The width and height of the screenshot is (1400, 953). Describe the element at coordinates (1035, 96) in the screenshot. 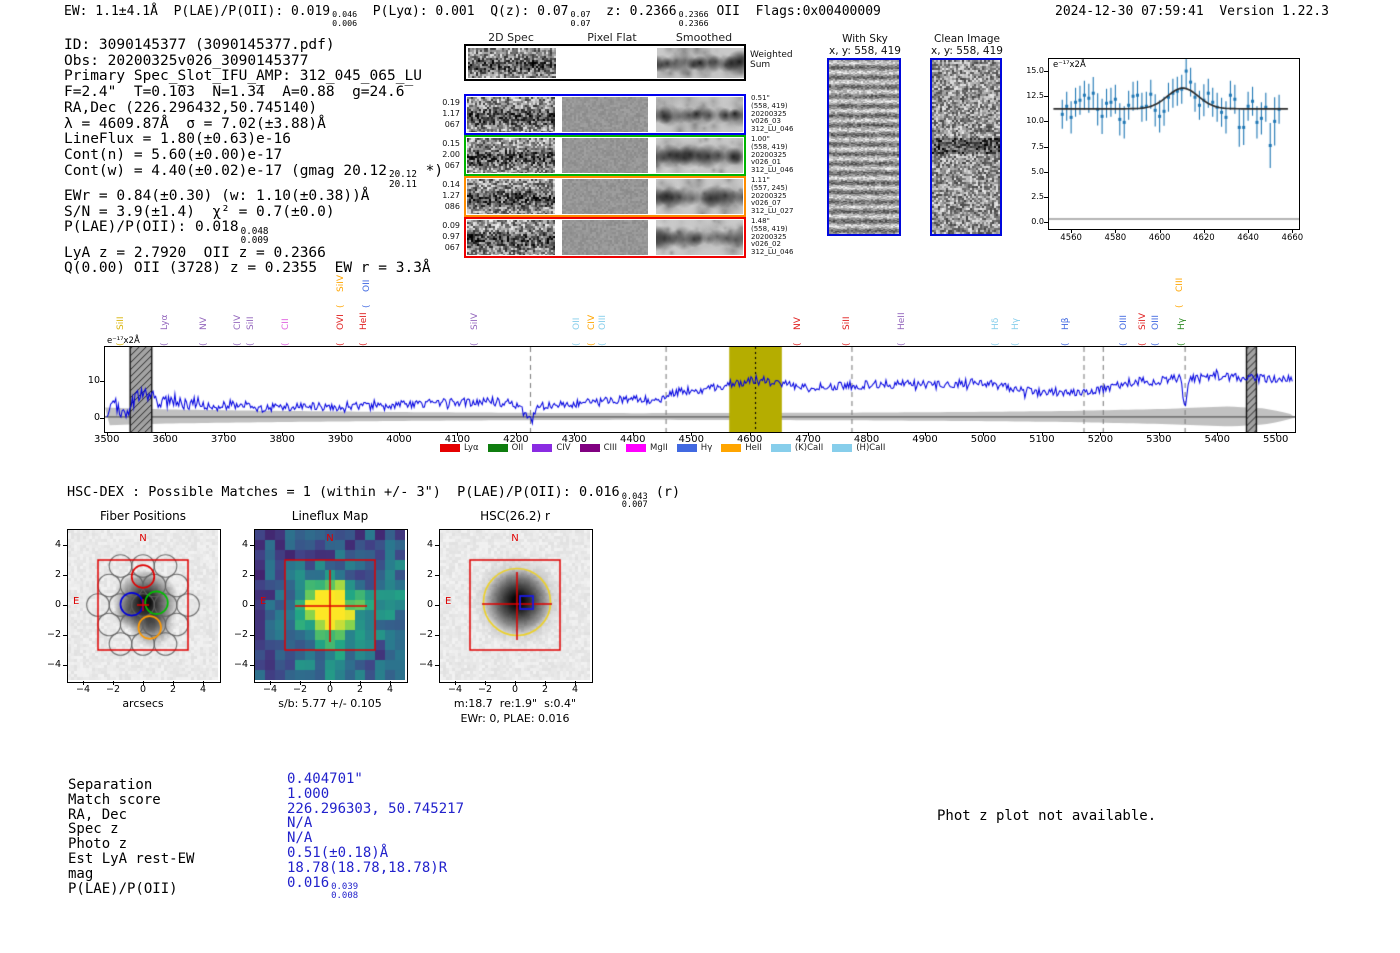

I see `fit-plot-ytick: 12.5` at that location.